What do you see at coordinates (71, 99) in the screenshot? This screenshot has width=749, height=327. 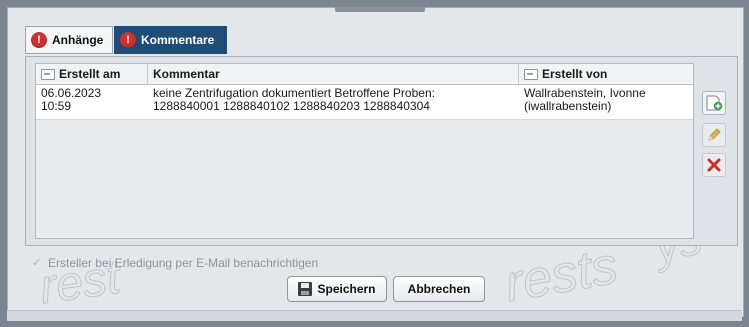 I see `cell-date: 06.06.2023 10:59` at bounding box center [71, 99].